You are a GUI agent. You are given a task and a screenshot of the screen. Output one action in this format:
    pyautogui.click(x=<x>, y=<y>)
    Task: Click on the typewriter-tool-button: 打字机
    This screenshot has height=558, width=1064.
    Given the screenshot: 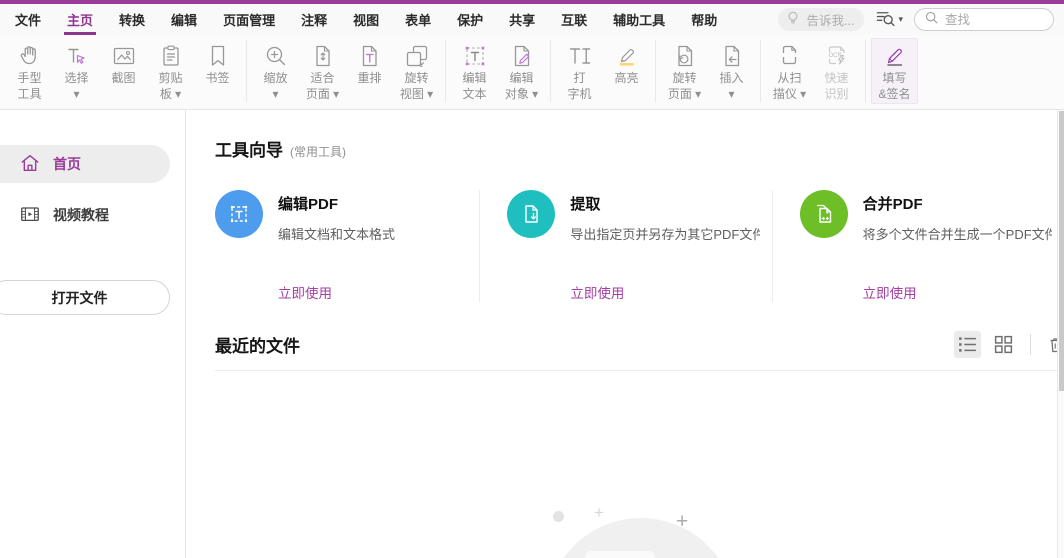 What is the action you would take?
    pyautogui.click(x=579, y=71)
    